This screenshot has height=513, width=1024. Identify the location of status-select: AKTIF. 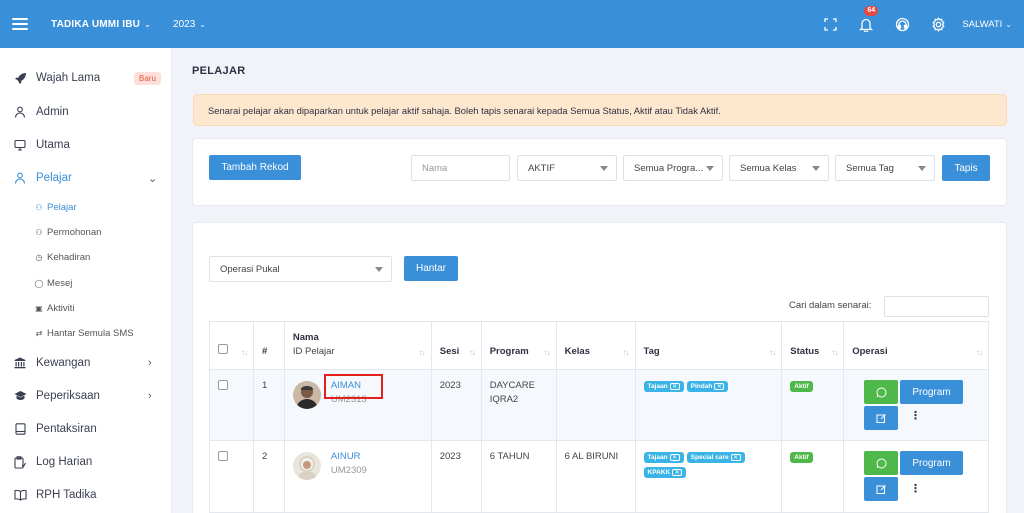
(567, 168).